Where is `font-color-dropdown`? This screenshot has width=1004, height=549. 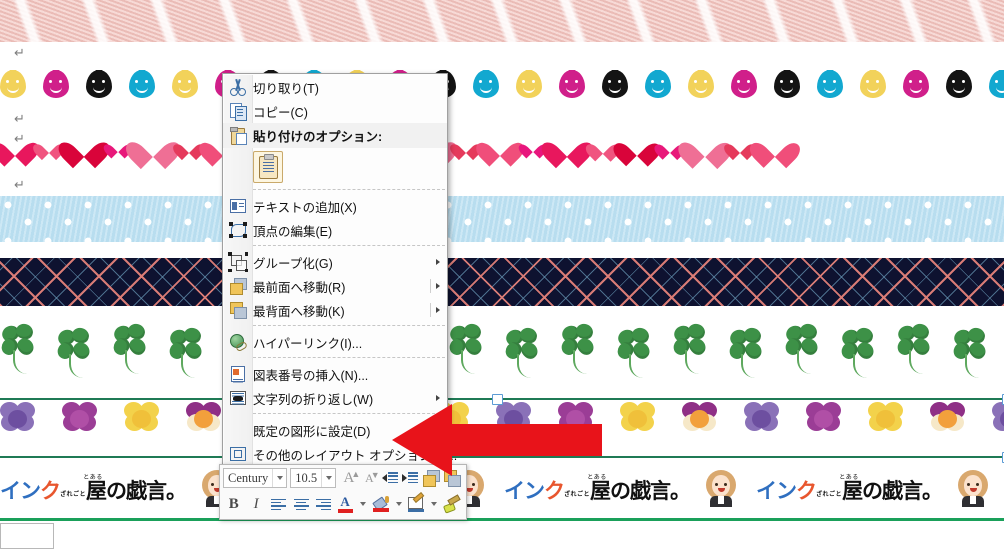
font-color-dropdown is located at coordinates (364, 504).